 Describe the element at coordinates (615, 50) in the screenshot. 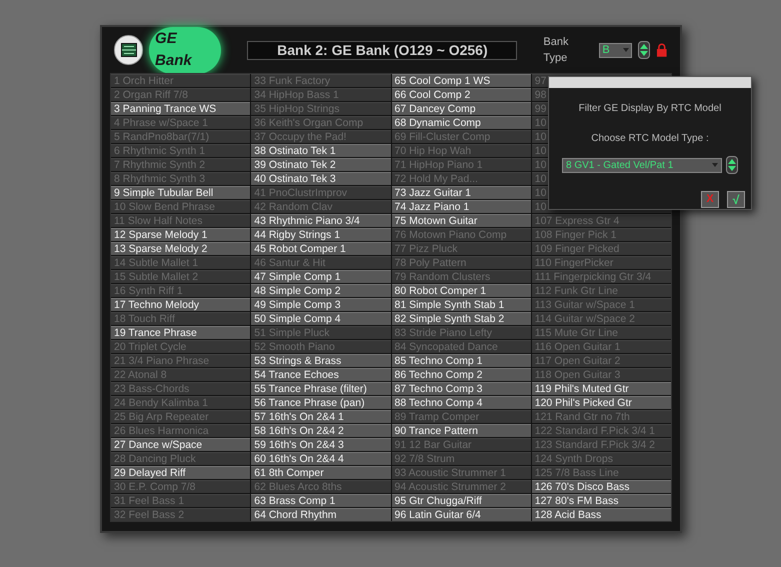

I see `bank-type-select: B` at that location.